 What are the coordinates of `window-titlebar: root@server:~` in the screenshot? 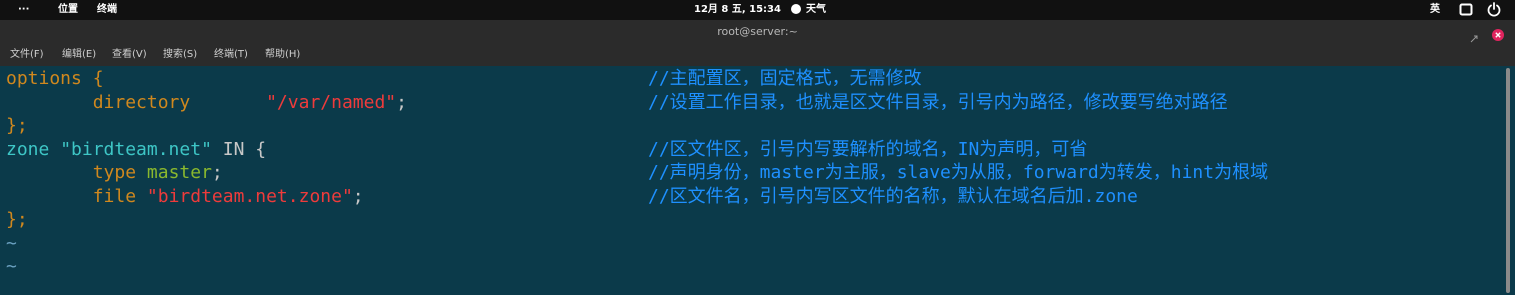 It's located at (757, 32).